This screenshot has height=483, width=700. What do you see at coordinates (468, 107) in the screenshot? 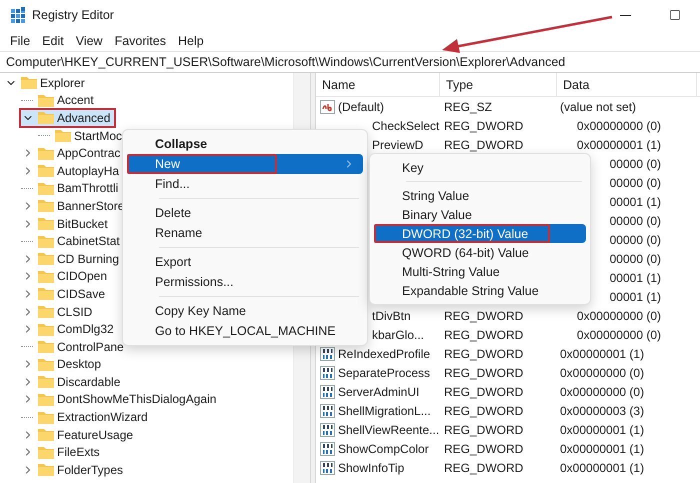
I see `value-type: REG_SZ` at bounding box center [468, 107].